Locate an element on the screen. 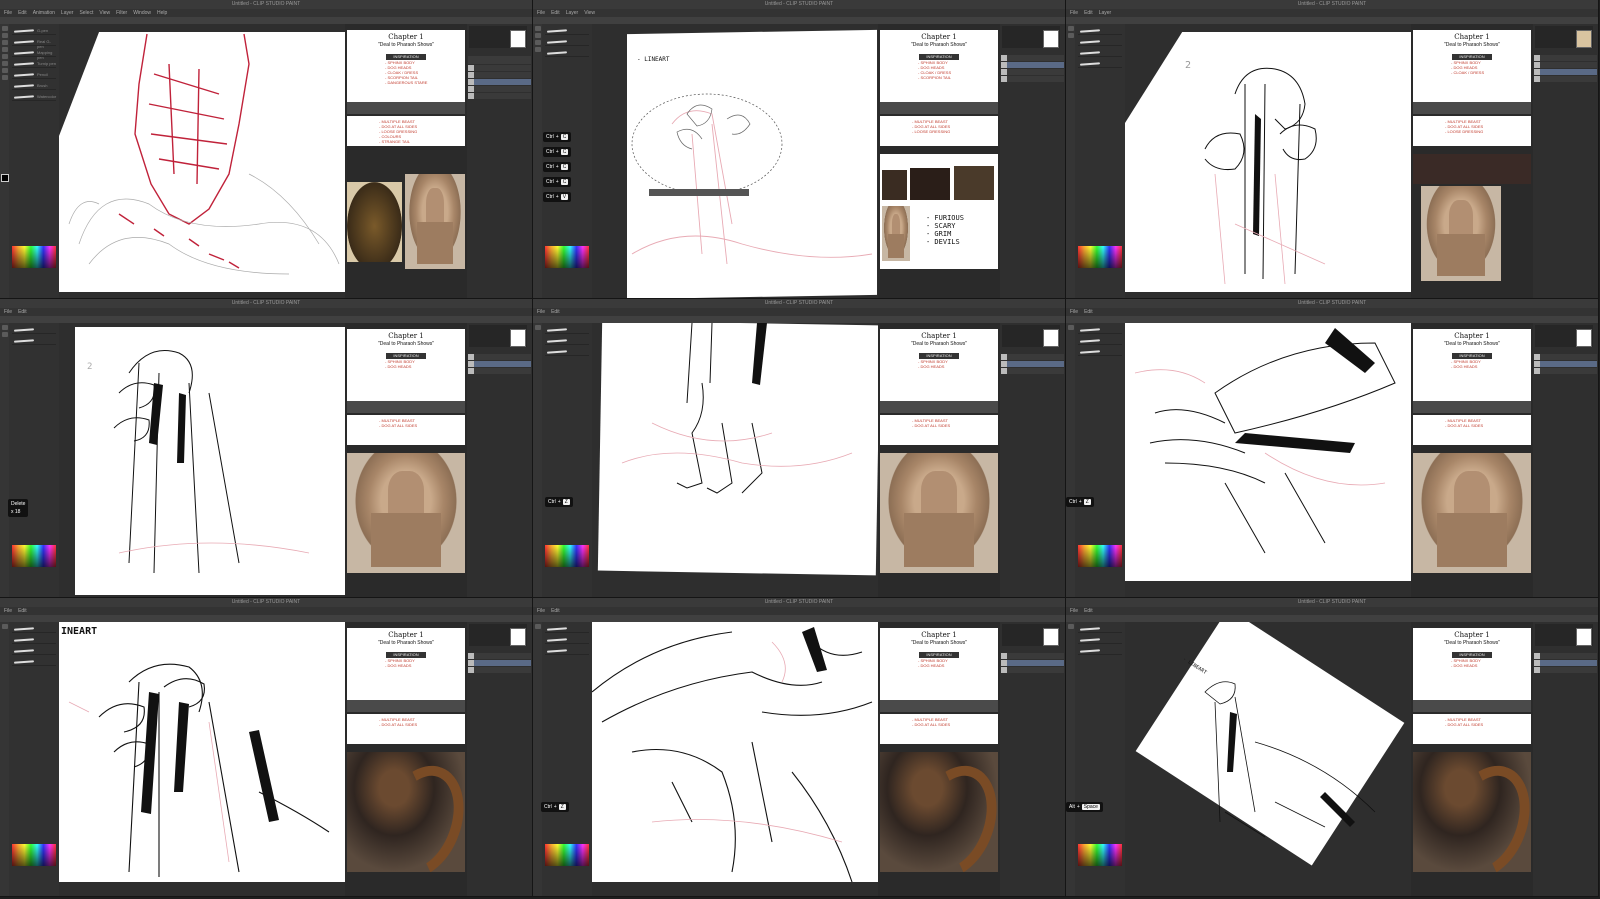 The width and height of the screenshot is (1600, 899). menu-window: Window is located at coordinates (142, 13).